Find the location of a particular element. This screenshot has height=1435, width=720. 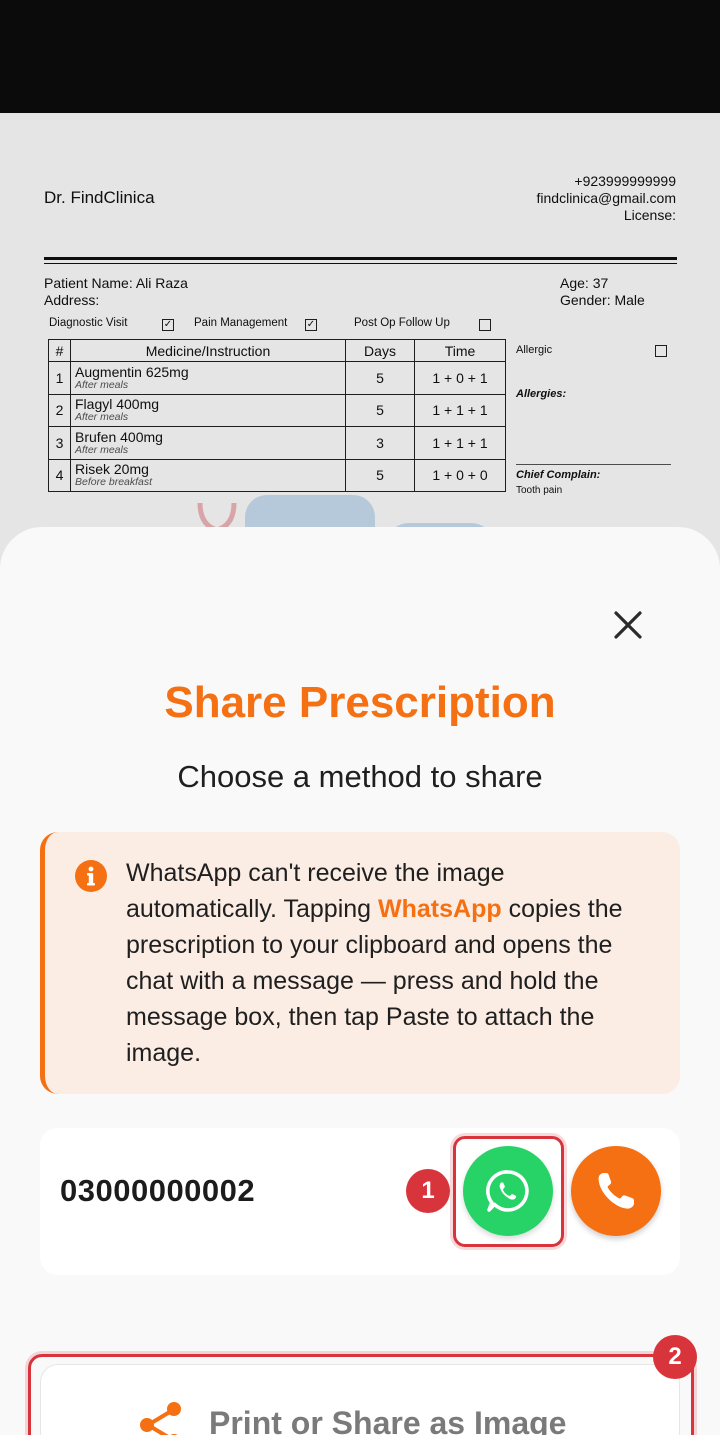

header-divider-thin is located at coordinates (360, 263).